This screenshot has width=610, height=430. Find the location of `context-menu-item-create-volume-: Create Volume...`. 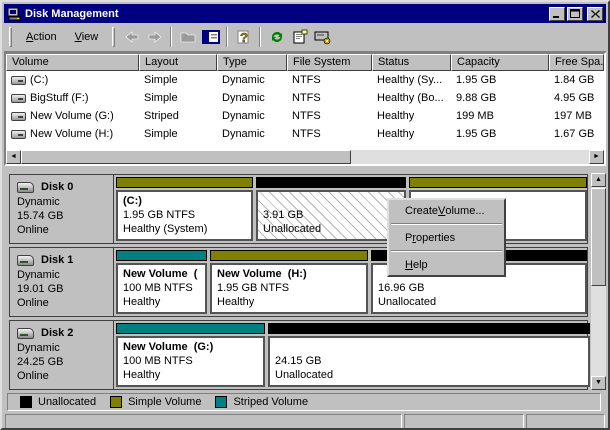

context-menu-item-create-volume-: Create Volume... is located at coordinates (446, 210).